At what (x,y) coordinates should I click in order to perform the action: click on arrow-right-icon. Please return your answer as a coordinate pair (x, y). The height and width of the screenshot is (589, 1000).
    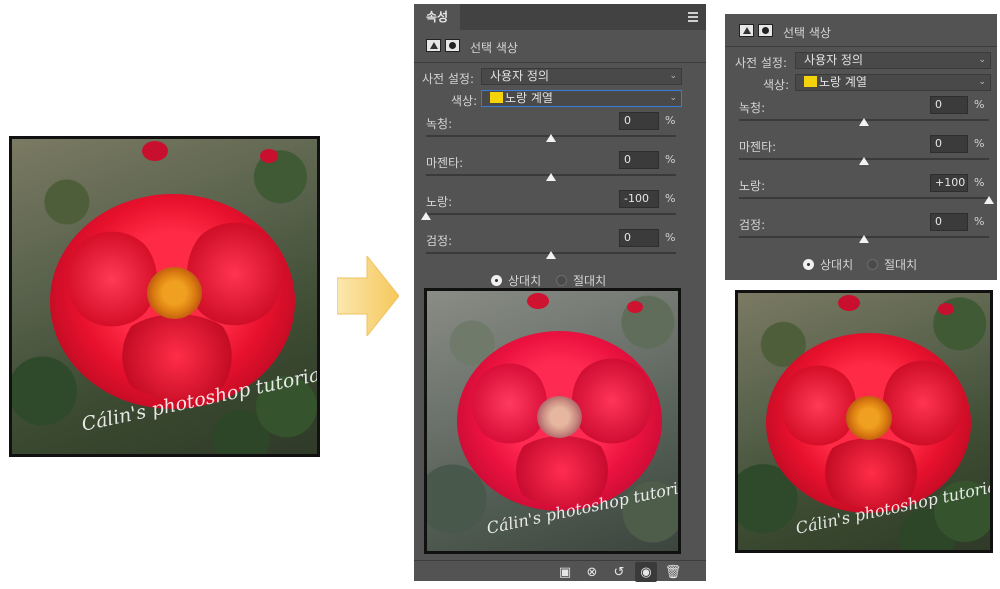
    Looking at the image, I should click on (368, 296).